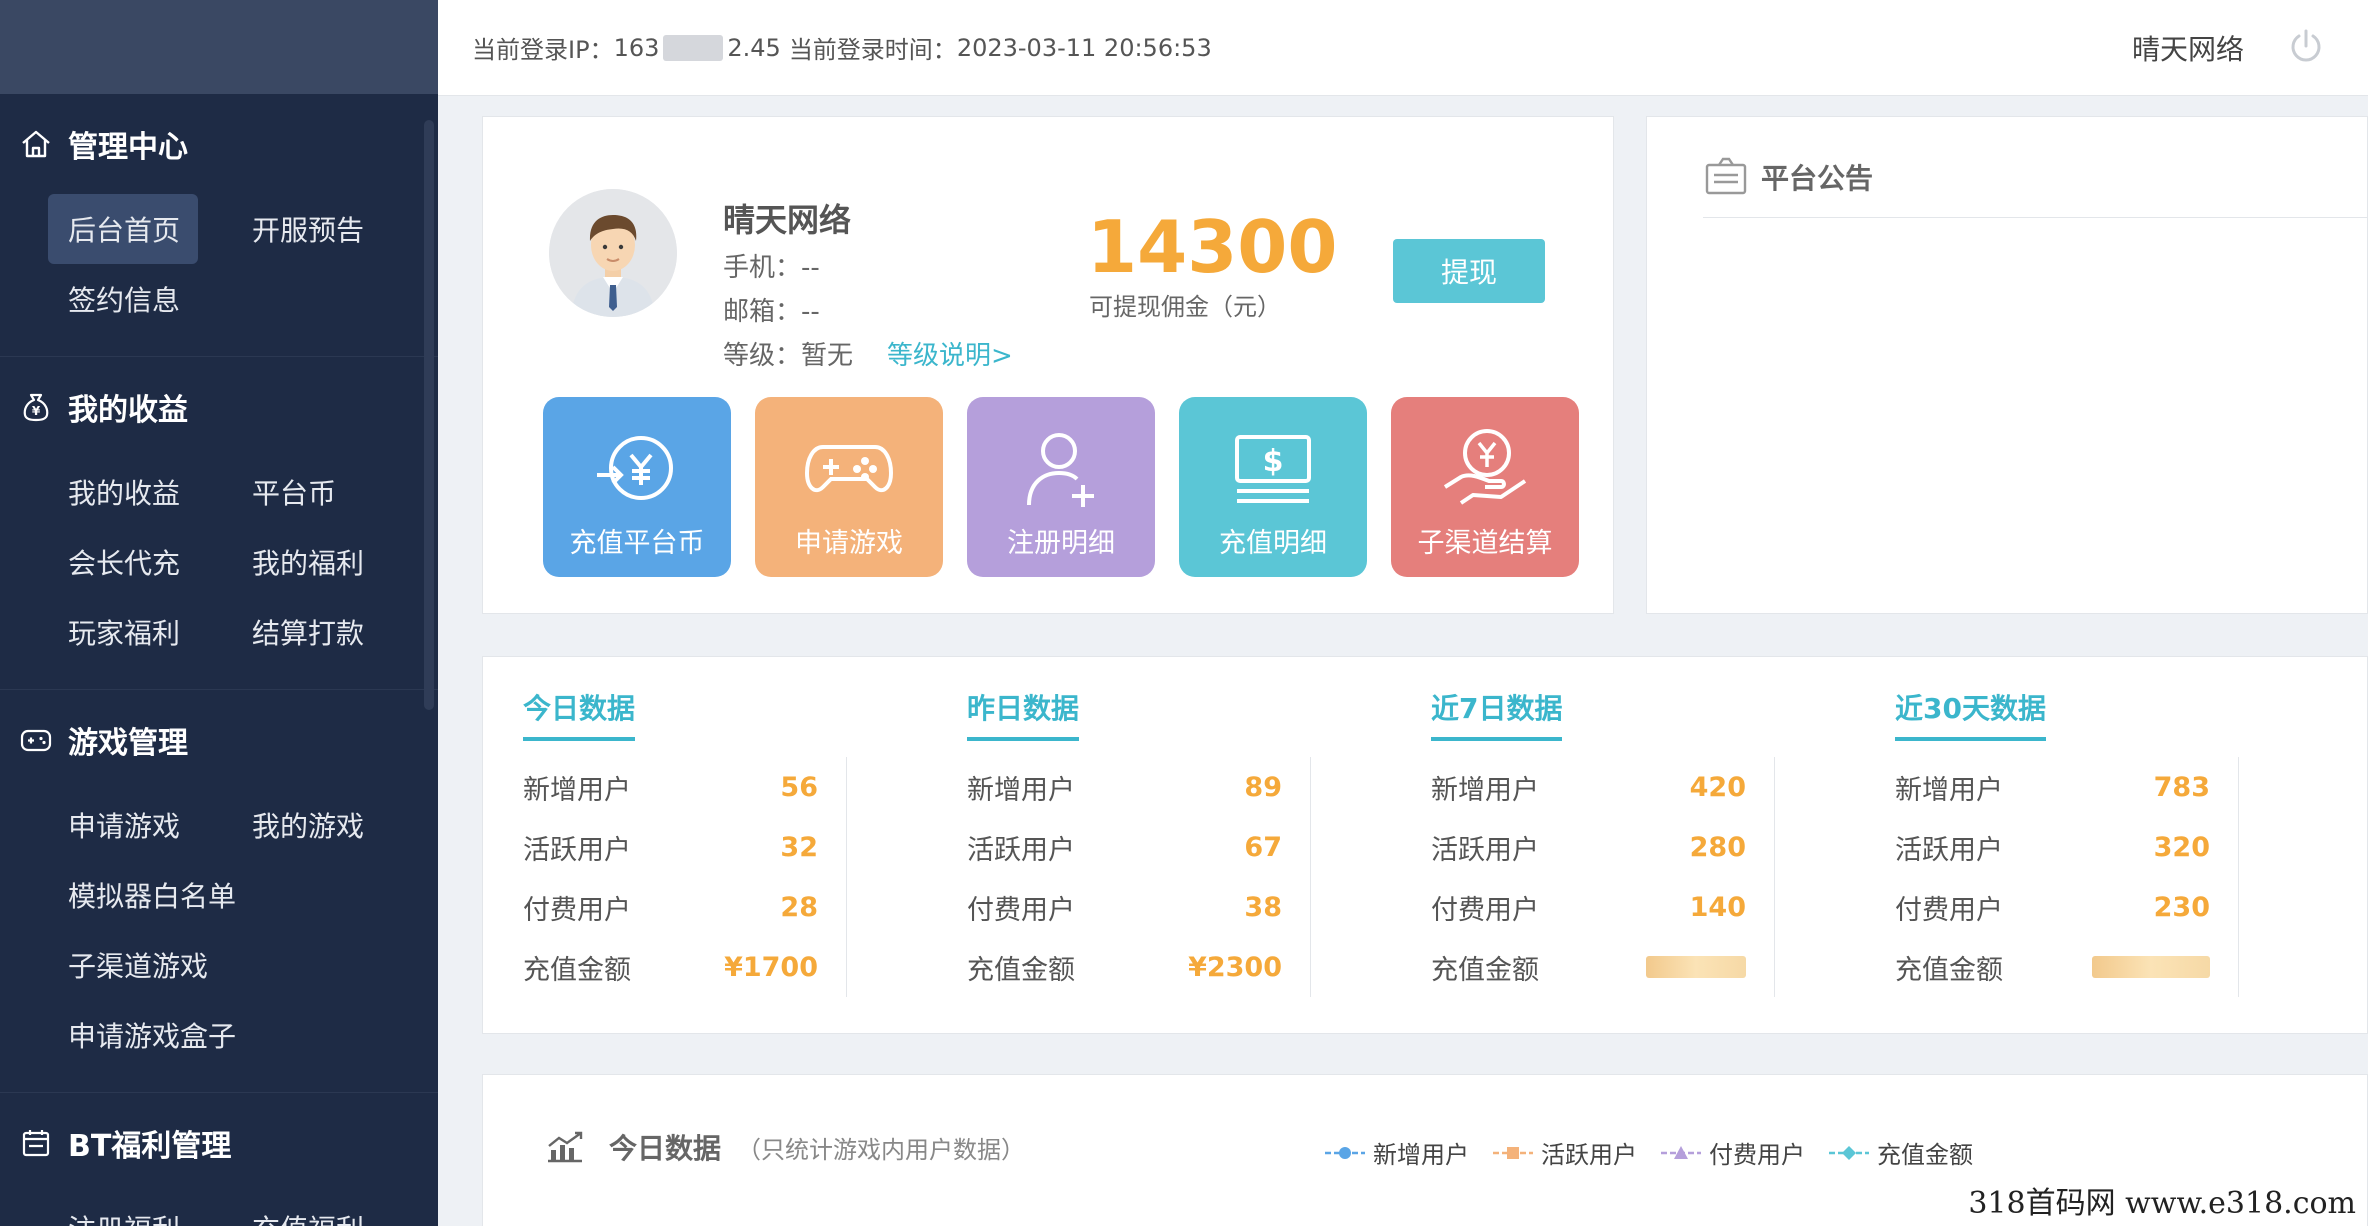 The width and height of the screenshot is (2368, 1226). I want to click on stats-row: 活跃用户 280, so click(1588, 847).